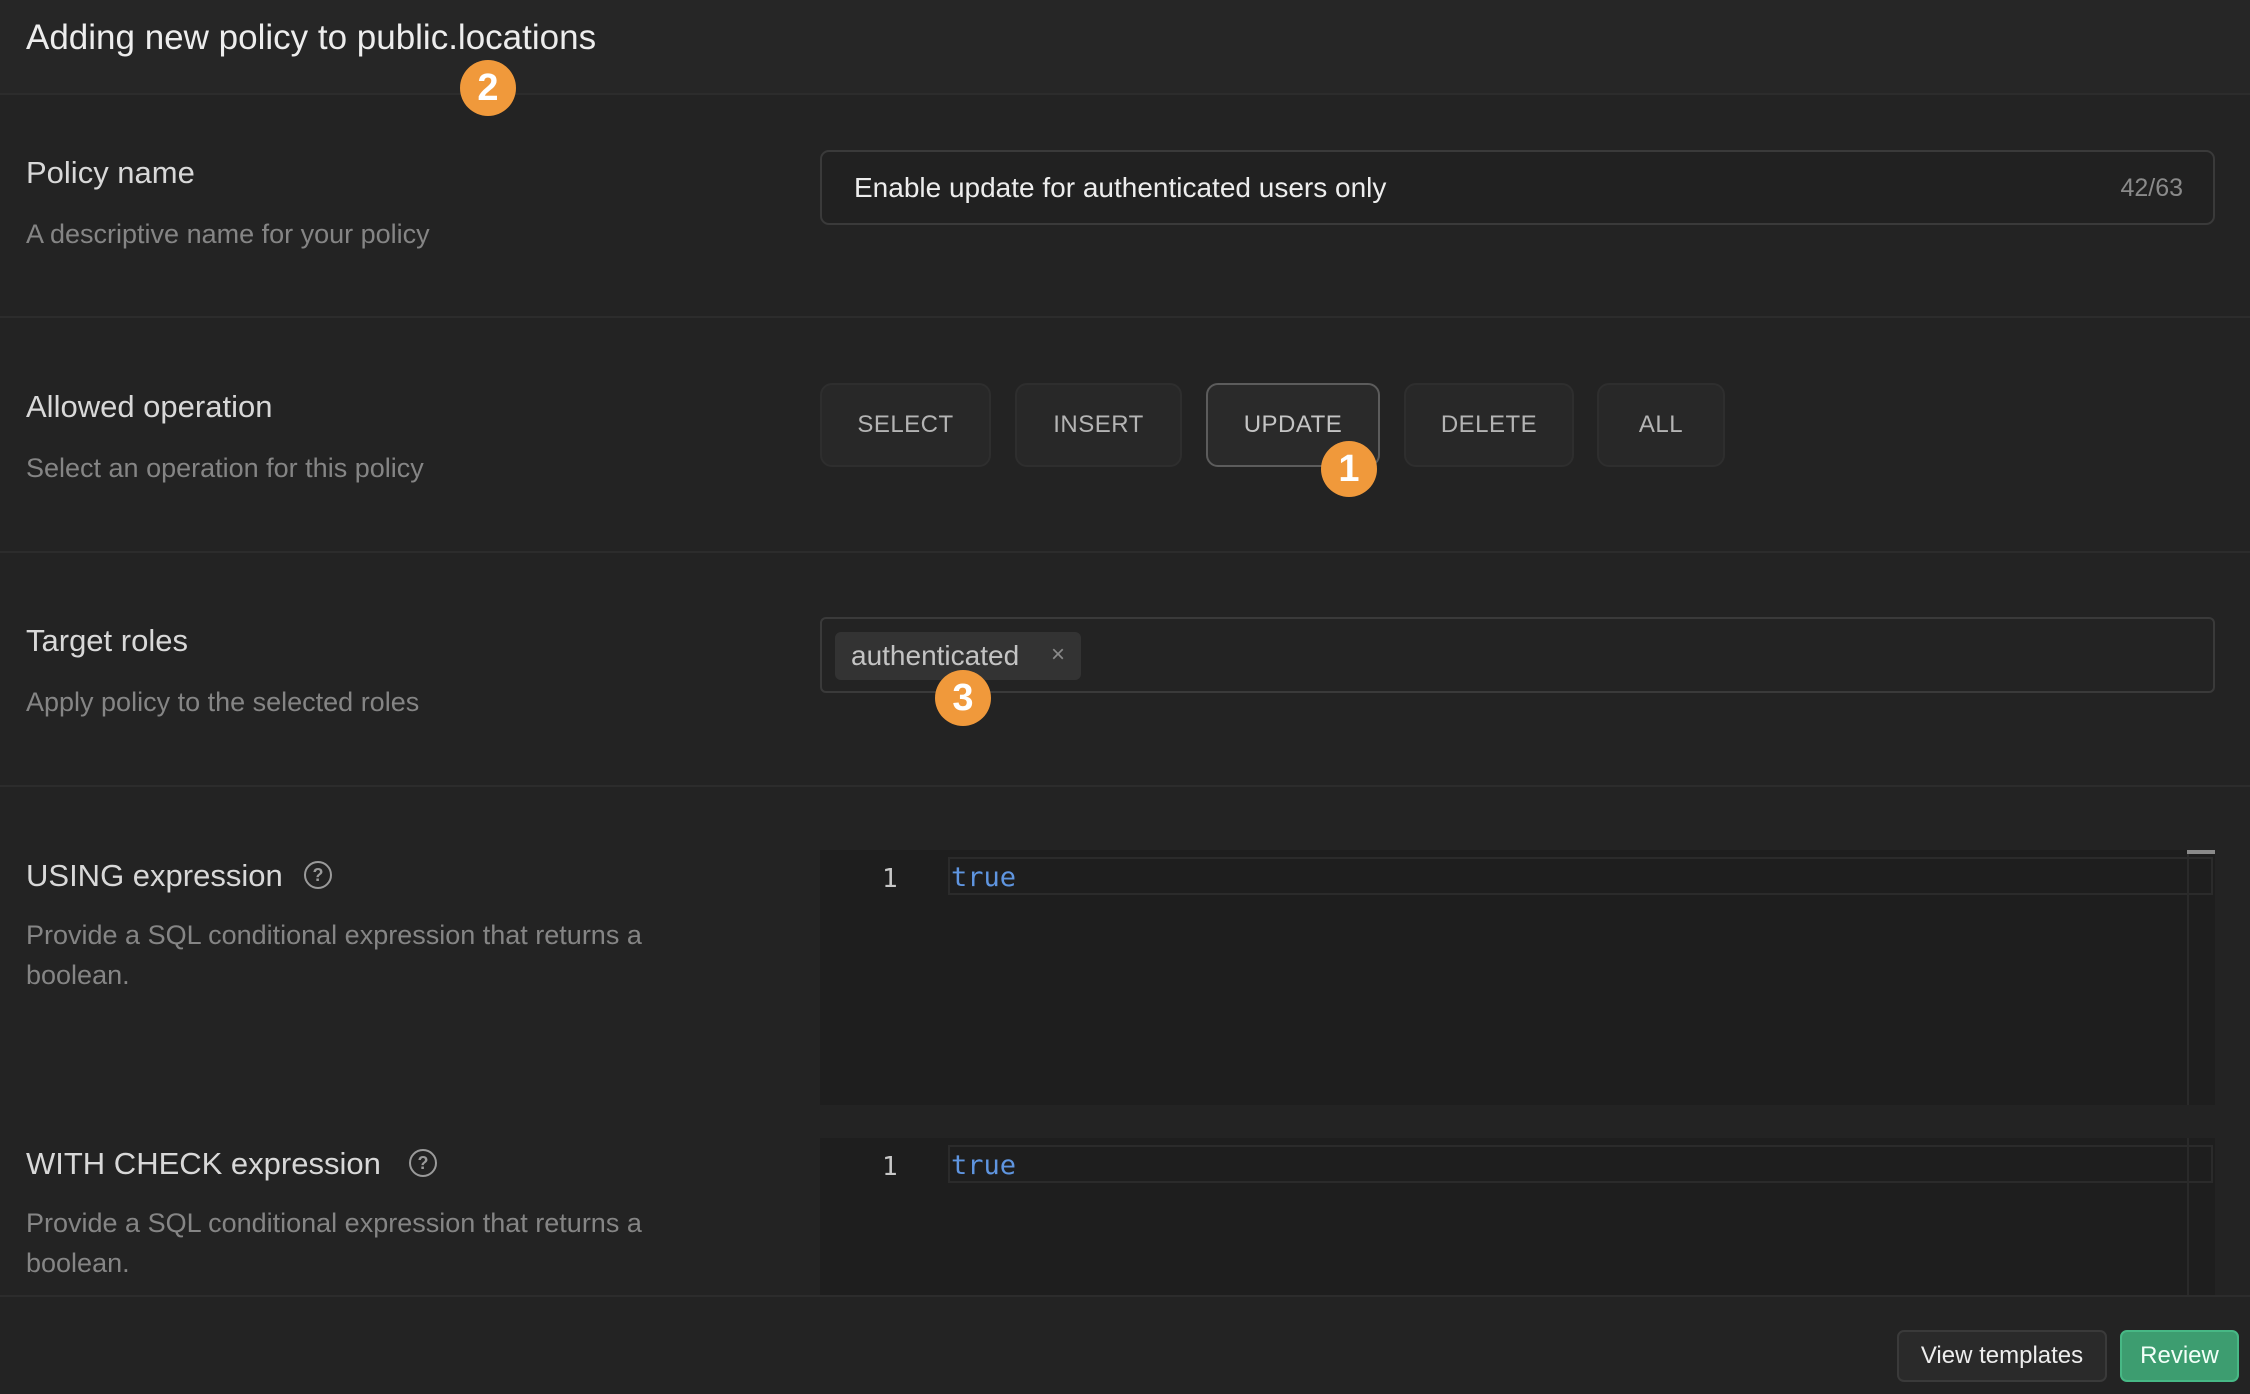  Describe the element at coordinates (2002, 1356) in the screenshot. I see `view-templates-button: View templates` at that location.